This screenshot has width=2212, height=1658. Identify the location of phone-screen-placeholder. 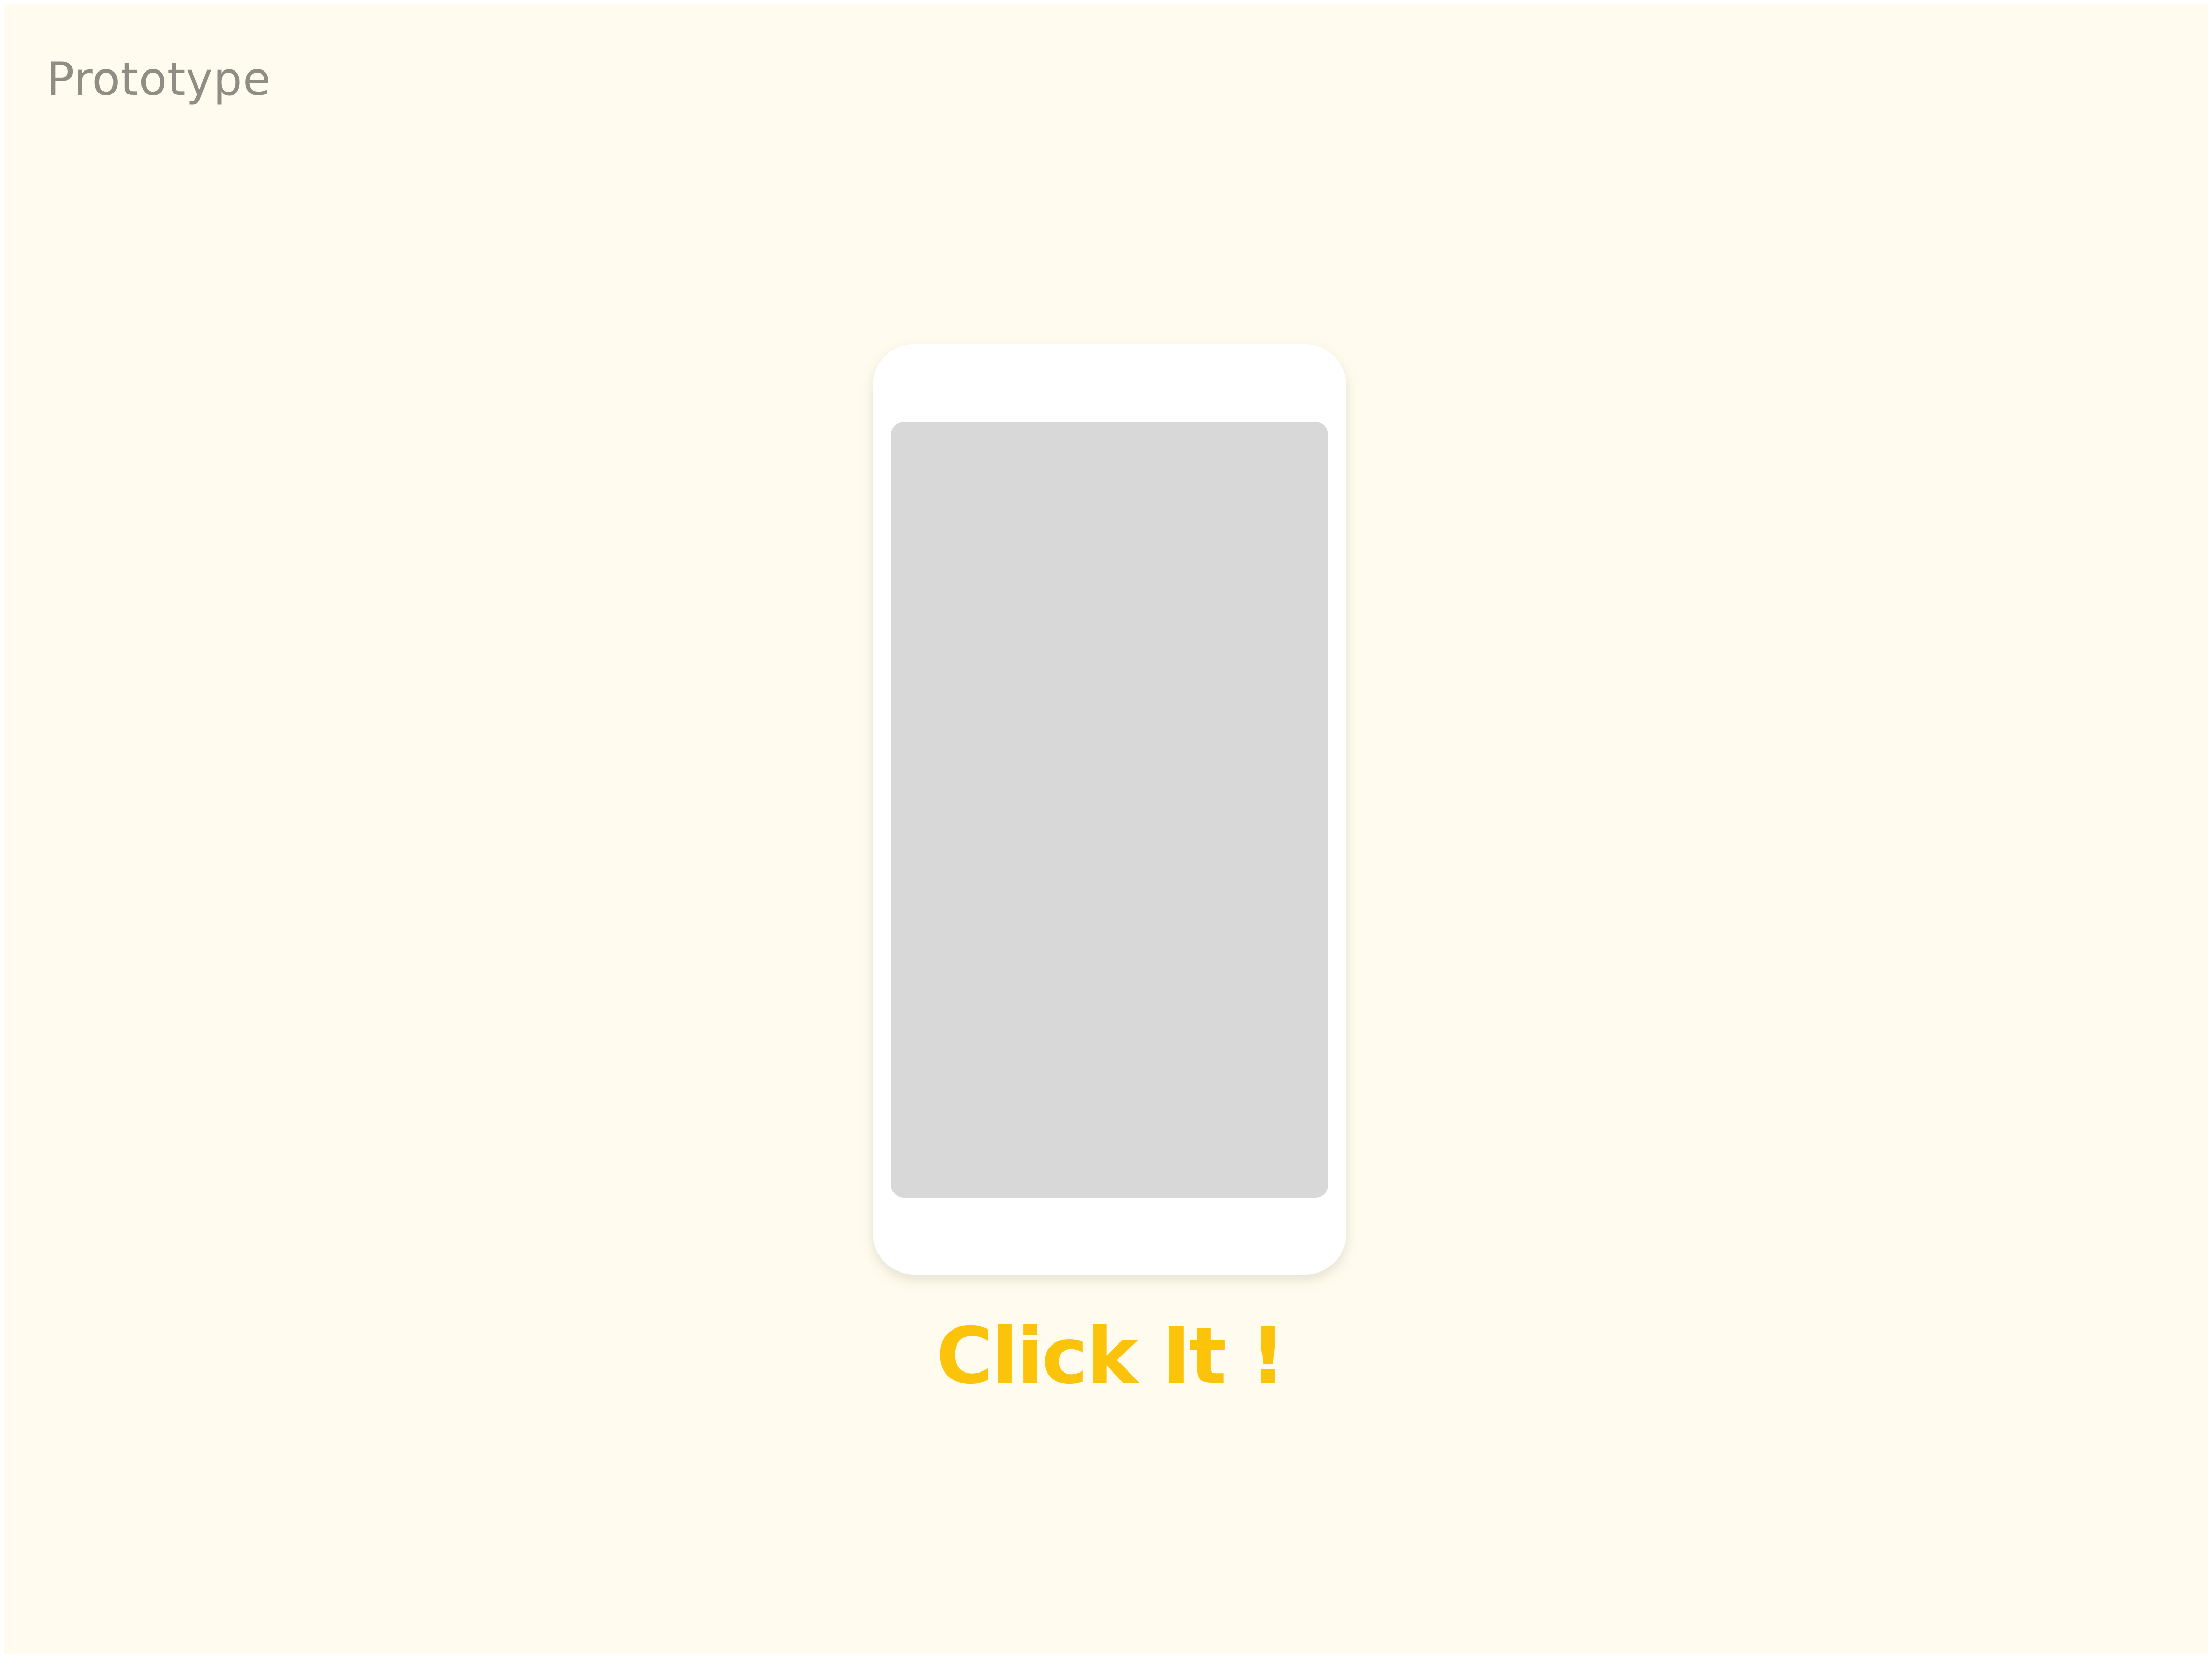
(1109, 810).